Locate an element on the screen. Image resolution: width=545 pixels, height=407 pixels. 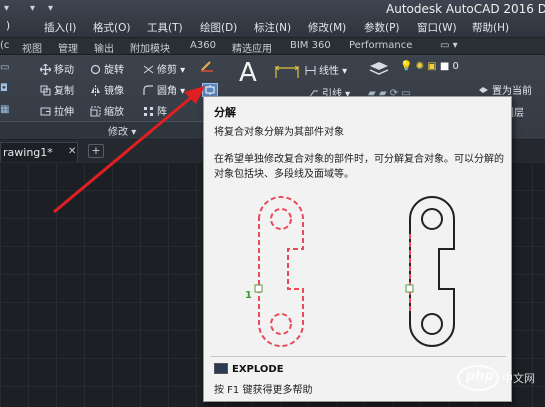
fillet-icon is located at coordinates (148, 90).